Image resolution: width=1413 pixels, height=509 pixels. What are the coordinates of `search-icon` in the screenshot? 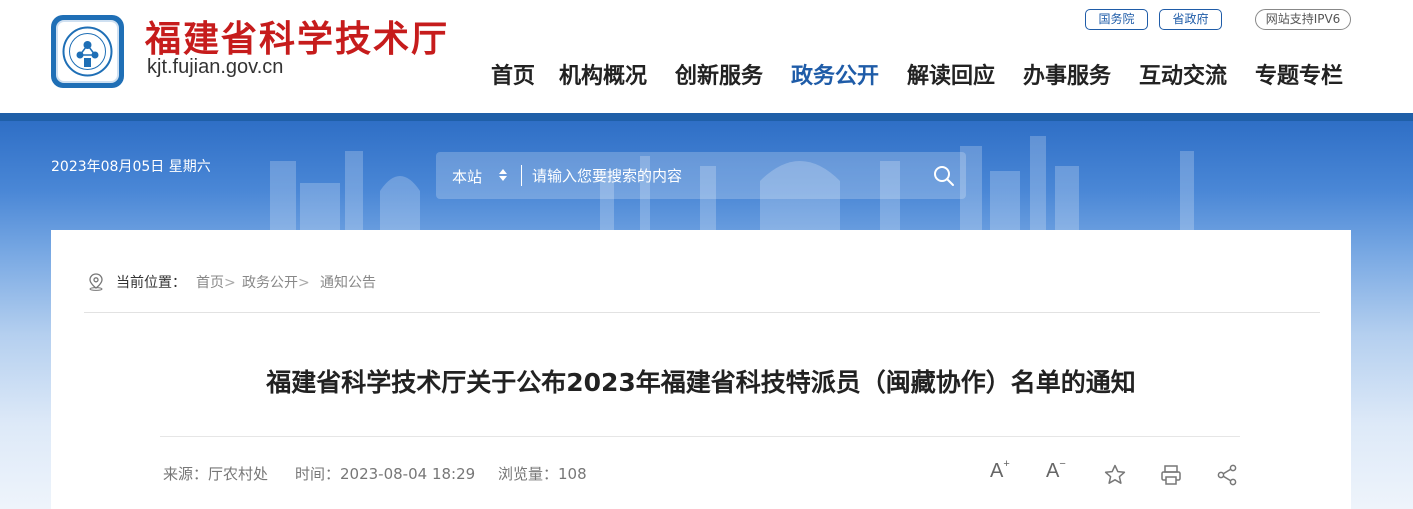 It's located at (944, 176).